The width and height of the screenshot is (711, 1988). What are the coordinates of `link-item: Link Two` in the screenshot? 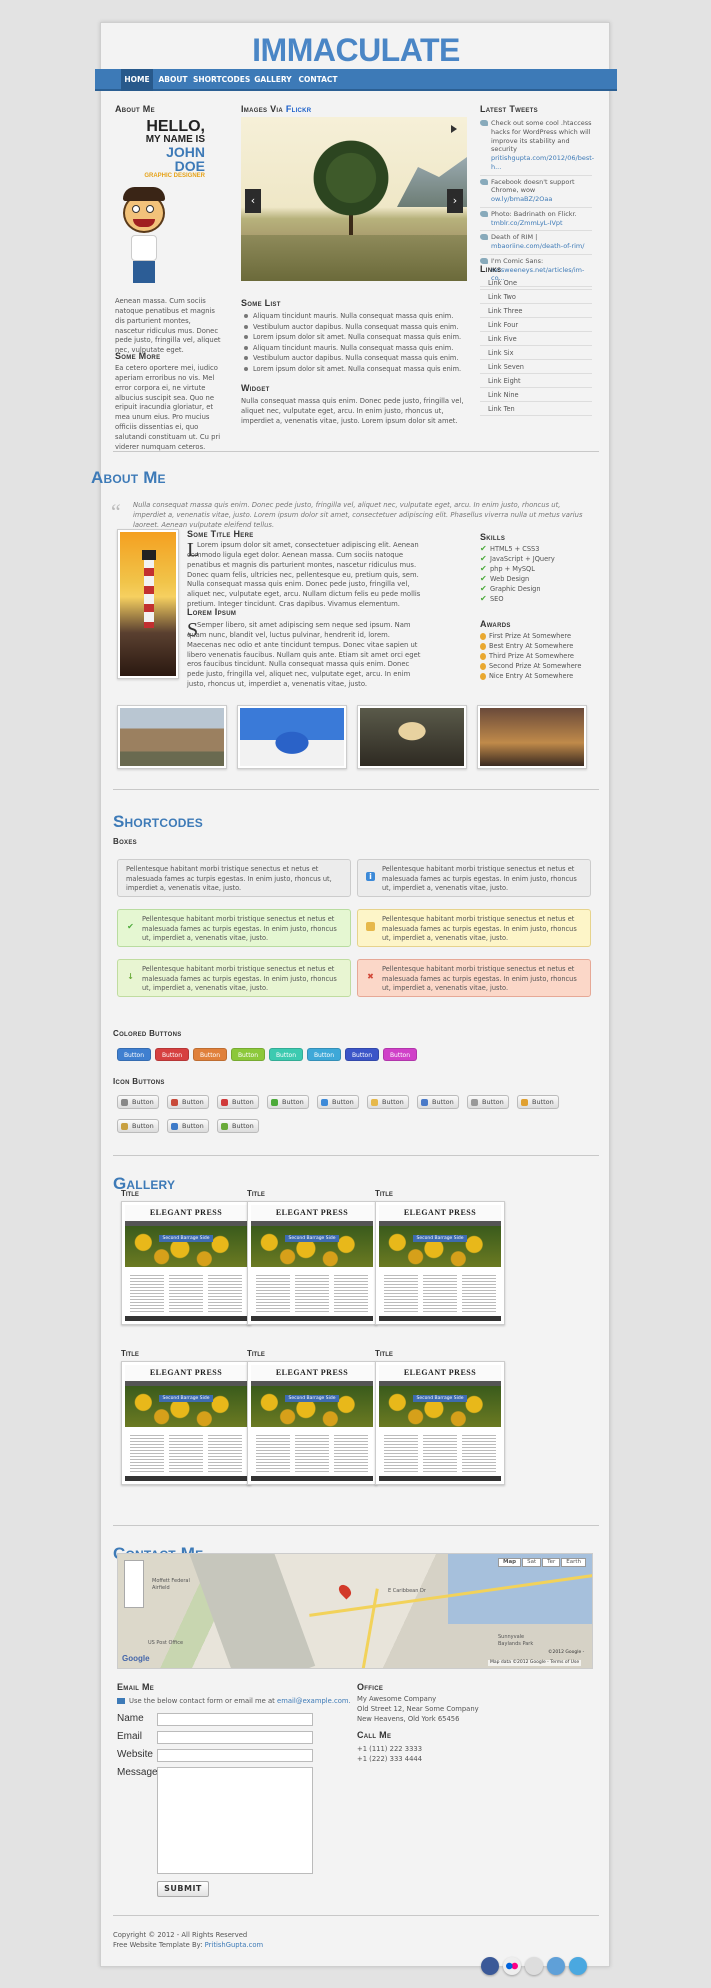 It's located at (536, 297).